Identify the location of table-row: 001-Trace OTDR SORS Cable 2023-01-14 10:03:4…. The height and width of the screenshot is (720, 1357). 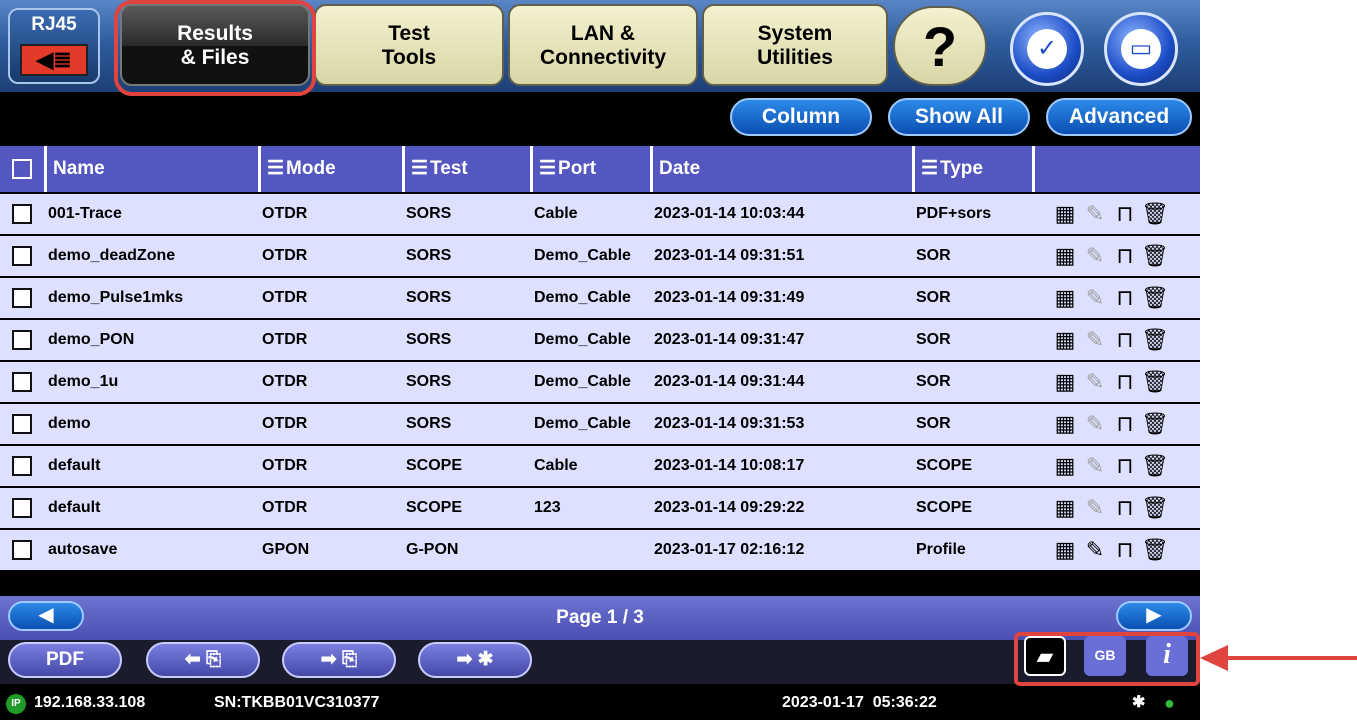
(600, 214).